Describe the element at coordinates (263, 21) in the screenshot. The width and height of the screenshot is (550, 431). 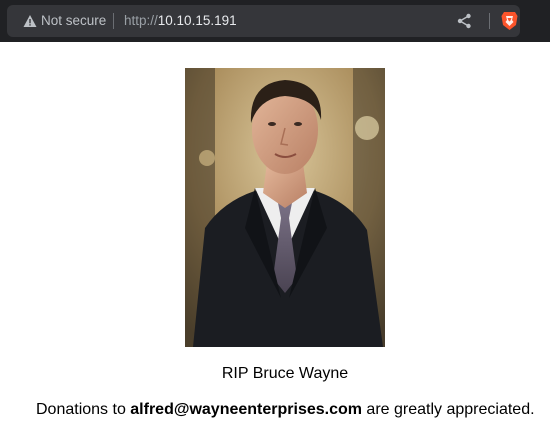
I see `address-bar: Not secure http://10.10.15.191` at that location.